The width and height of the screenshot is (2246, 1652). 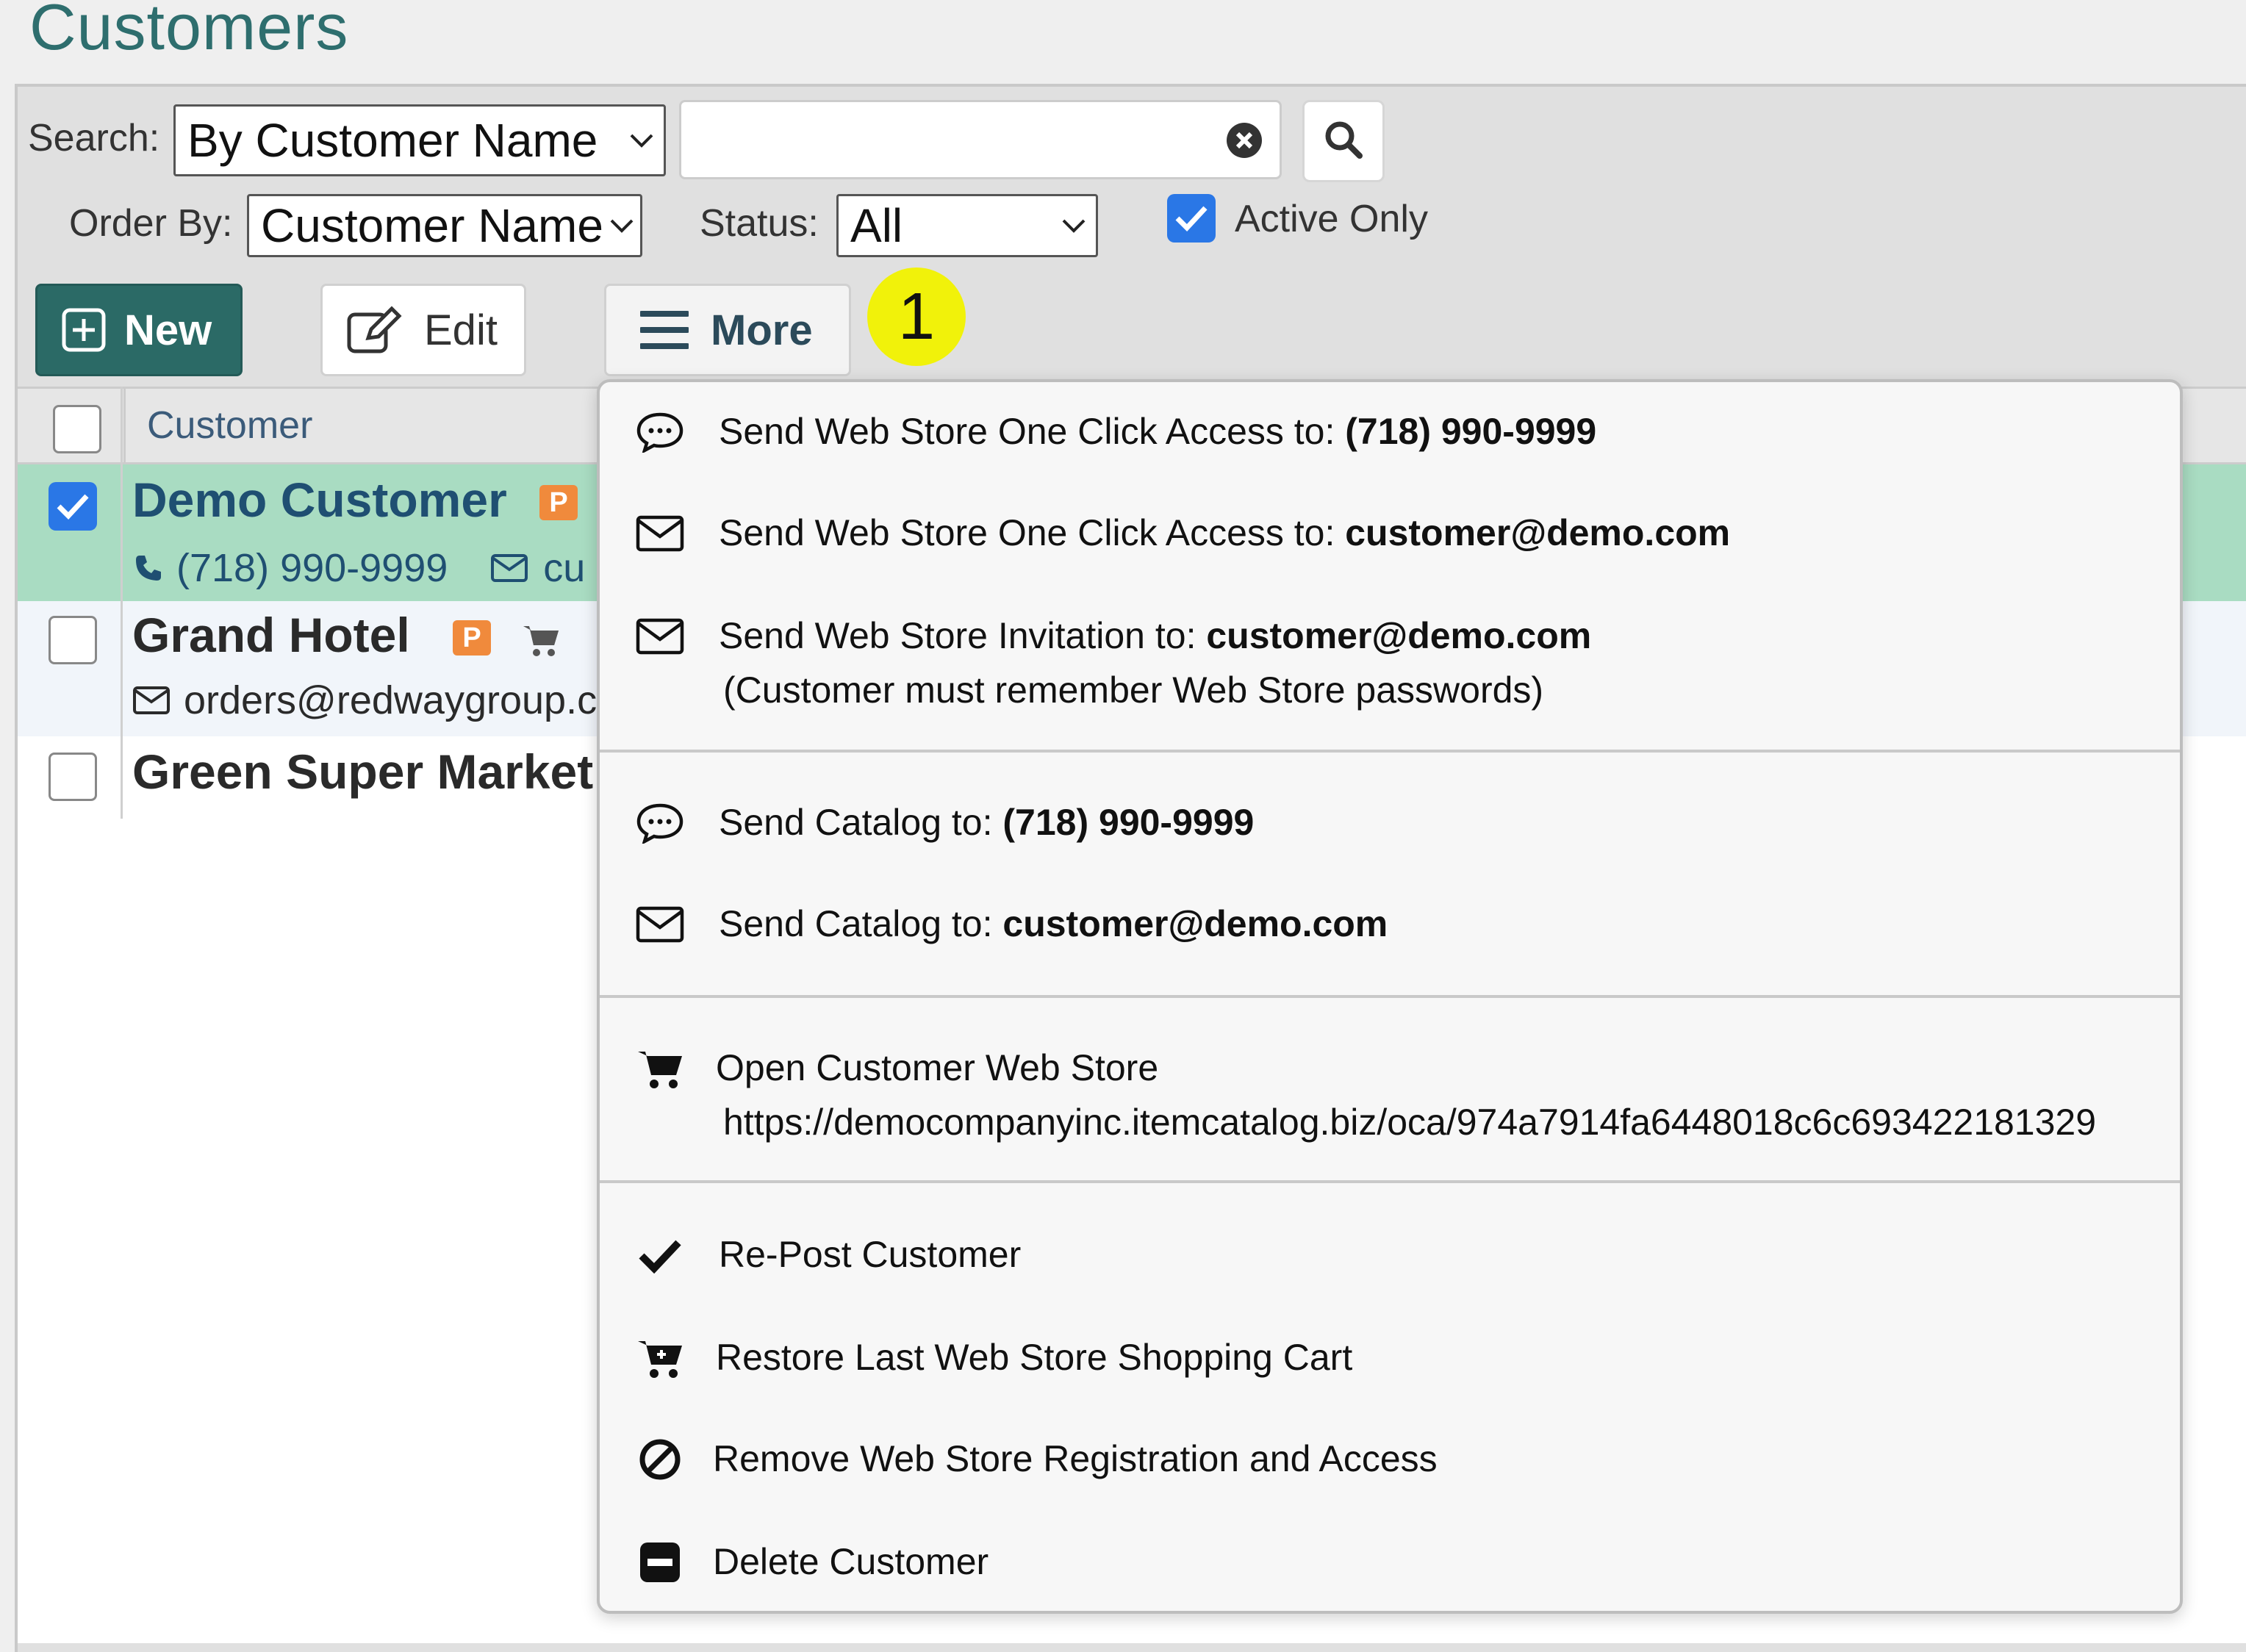 I want to click on checkmark-icon, so click(x=660, y=1255).